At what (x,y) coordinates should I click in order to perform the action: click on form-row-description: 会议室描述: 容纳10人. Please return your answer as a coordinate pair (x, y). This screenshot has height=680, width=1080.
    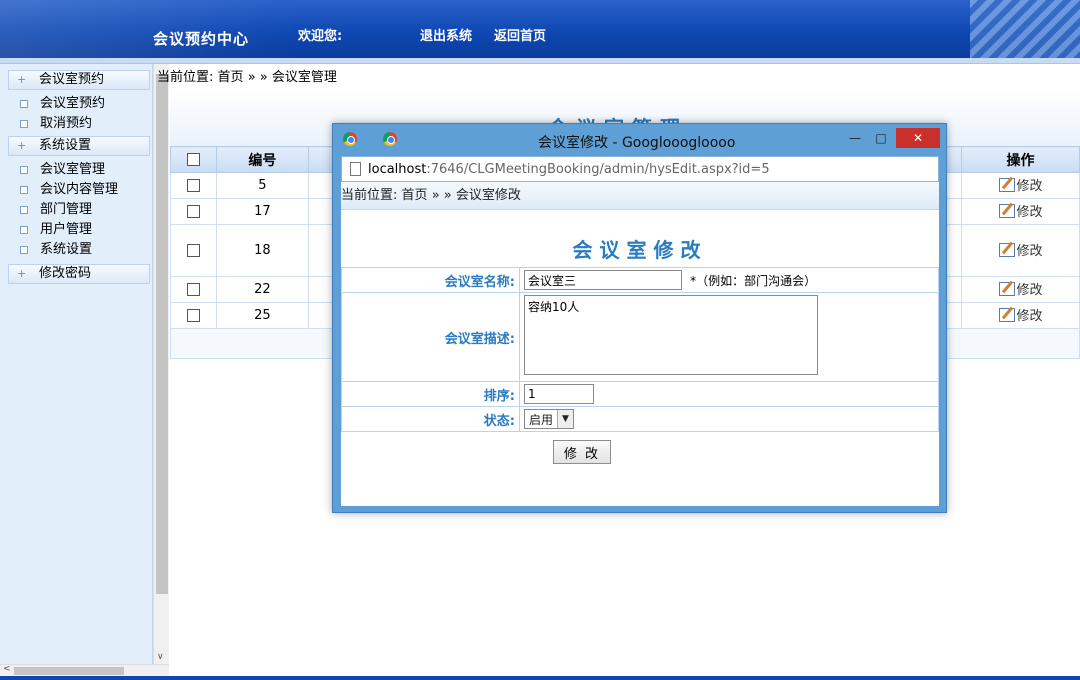
    Looking at the image, I should click on (640, 337).